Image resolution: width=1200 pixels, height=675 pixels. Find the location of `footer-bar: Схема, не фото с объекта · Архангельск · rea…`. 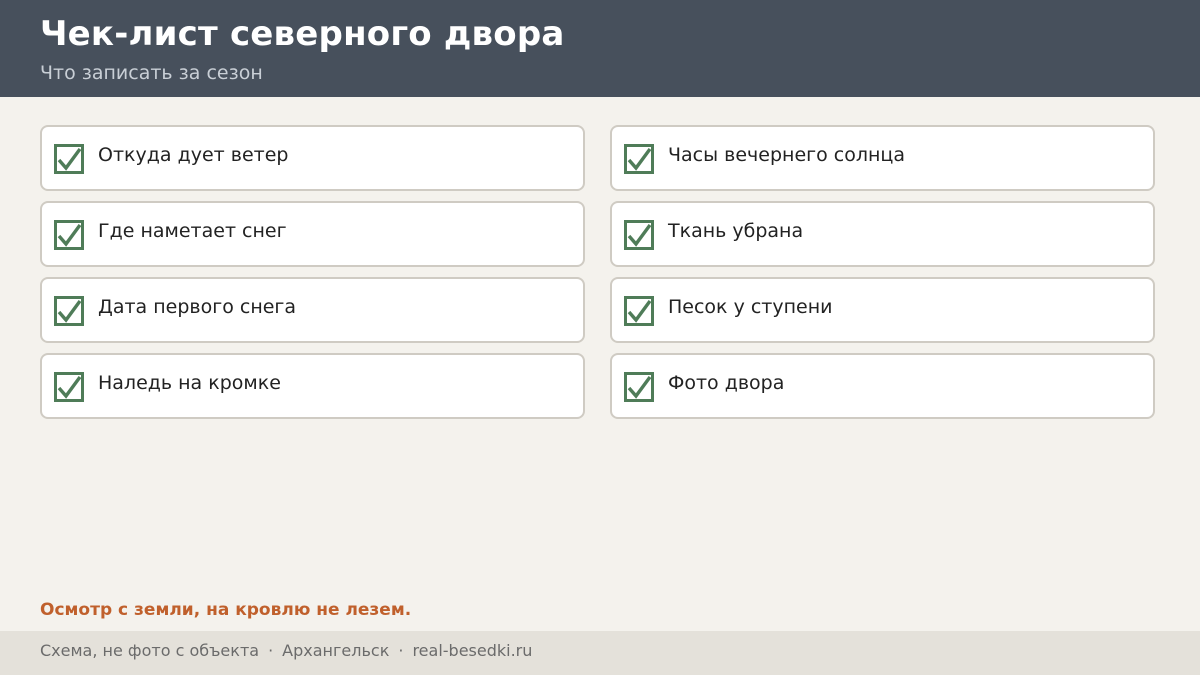

footer-bar: Схема, не фото с объекта · Архангельск · rea… is located at coordinates (600, 653).